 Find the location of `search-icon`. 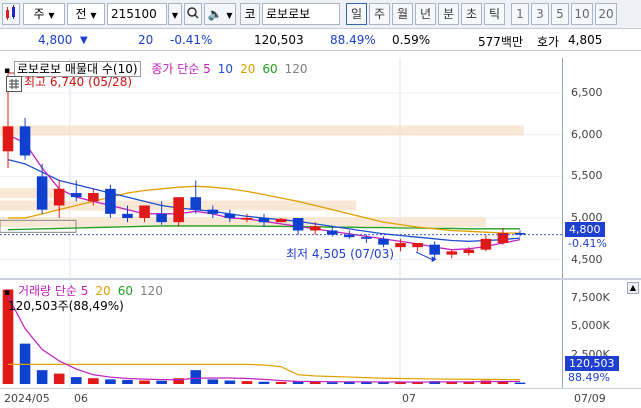

search-icon is located at coordinates (193, 13).